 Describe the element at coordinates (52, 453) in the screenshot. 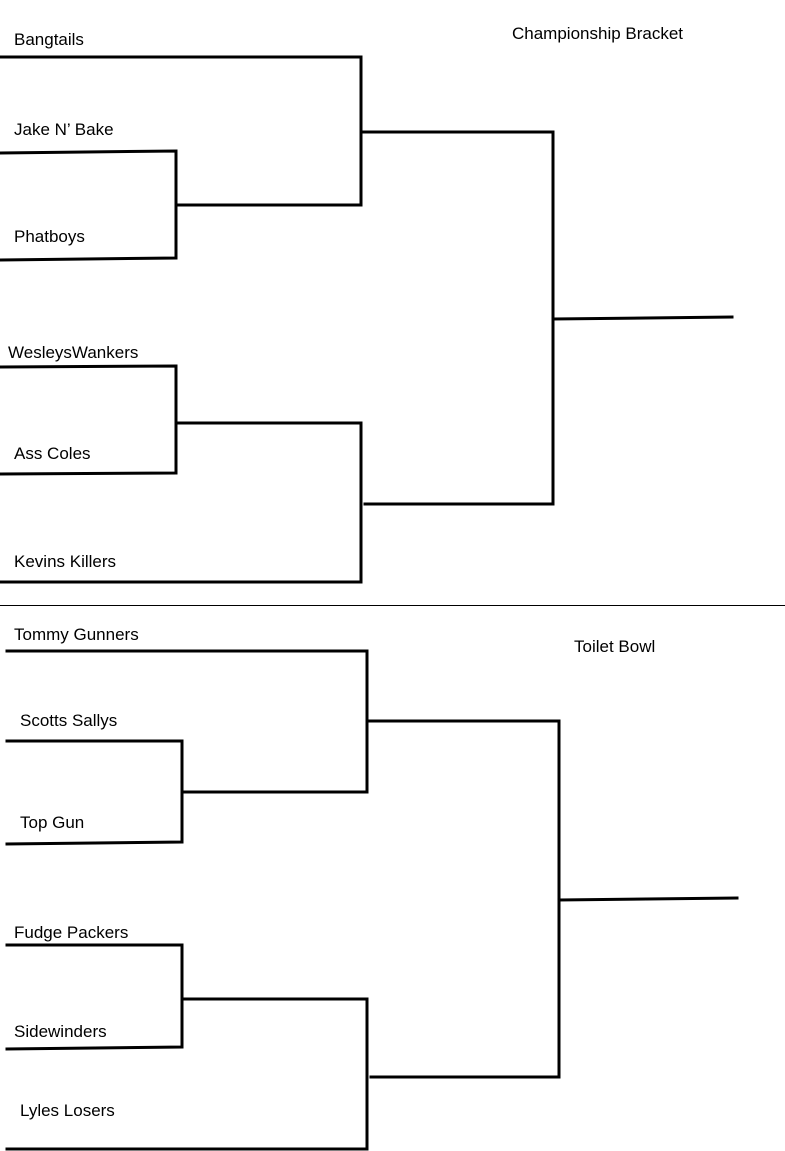

I see `team-ass-coles: Ass Coles` at that location.